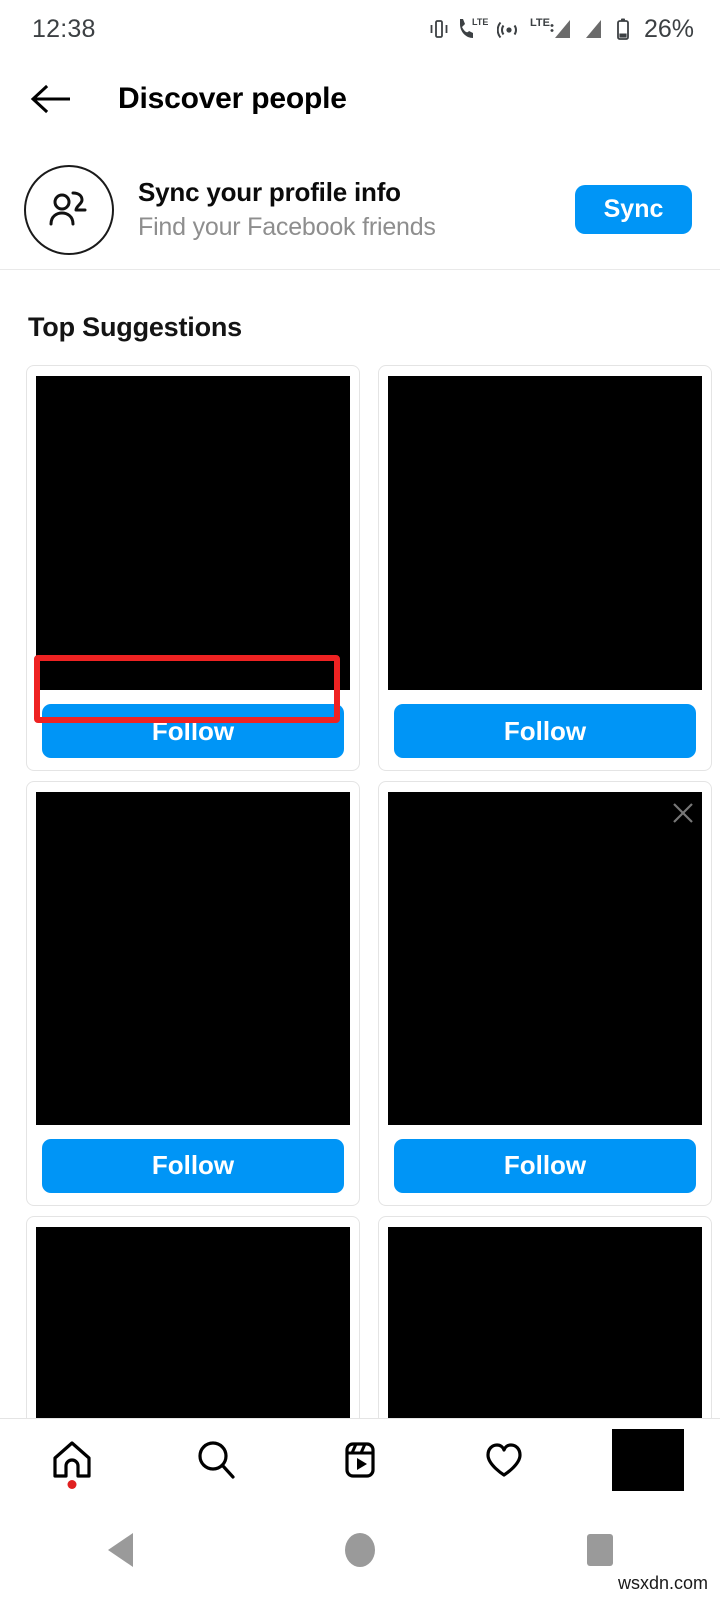 Image resolution: width=720 pixels, height=1600 pixels. I want to click on page-title: Discover people, so click(232, 98).